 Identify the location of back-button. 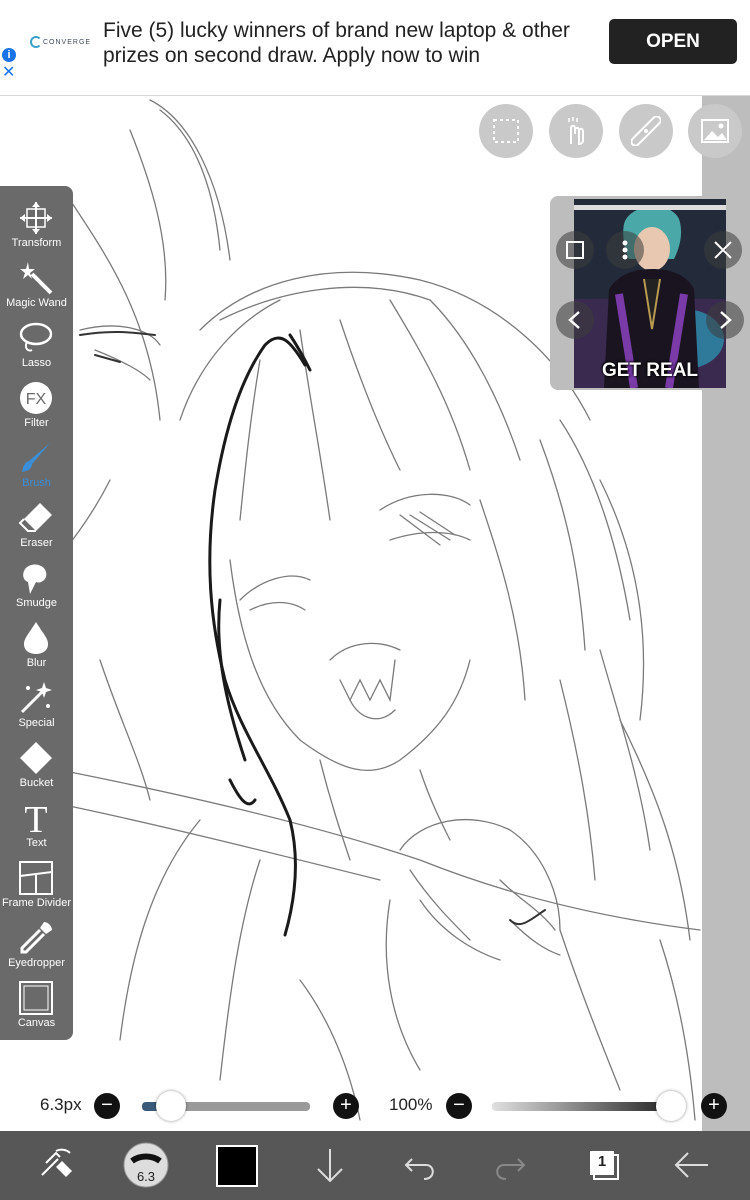
(692, 1165).